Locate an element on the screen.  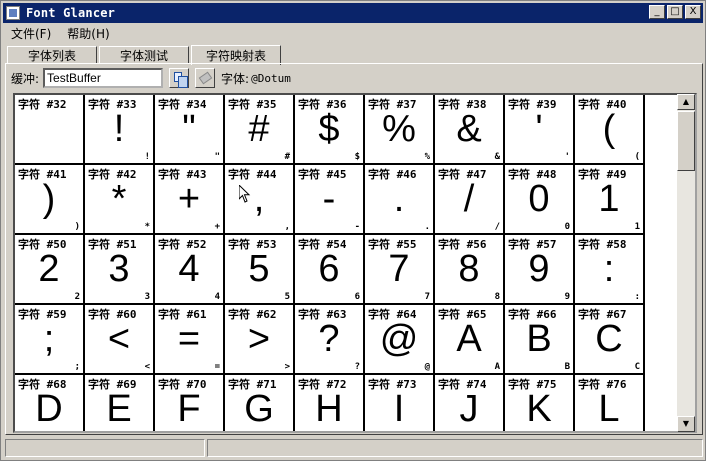
char-cell: 字符 #35 # # is located at coordinates (260, 130).